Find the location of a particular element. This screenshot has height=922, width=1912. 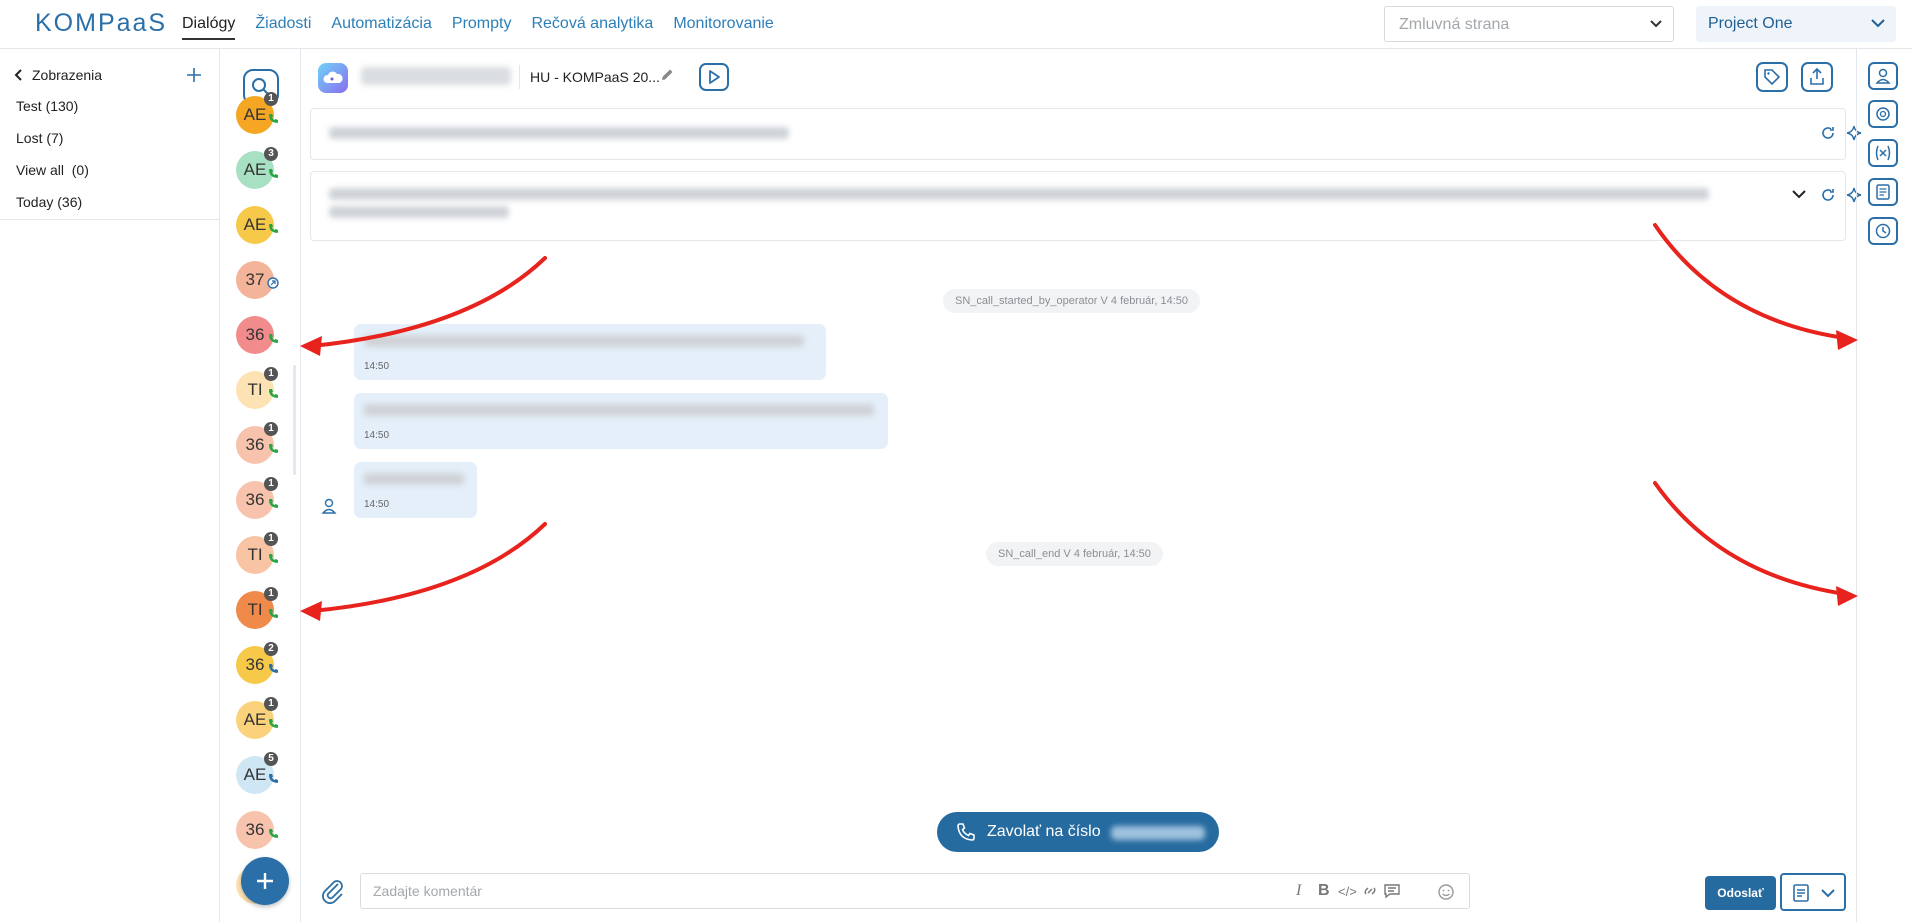

comment-field: I B </> is located at coordinates (915, 891).